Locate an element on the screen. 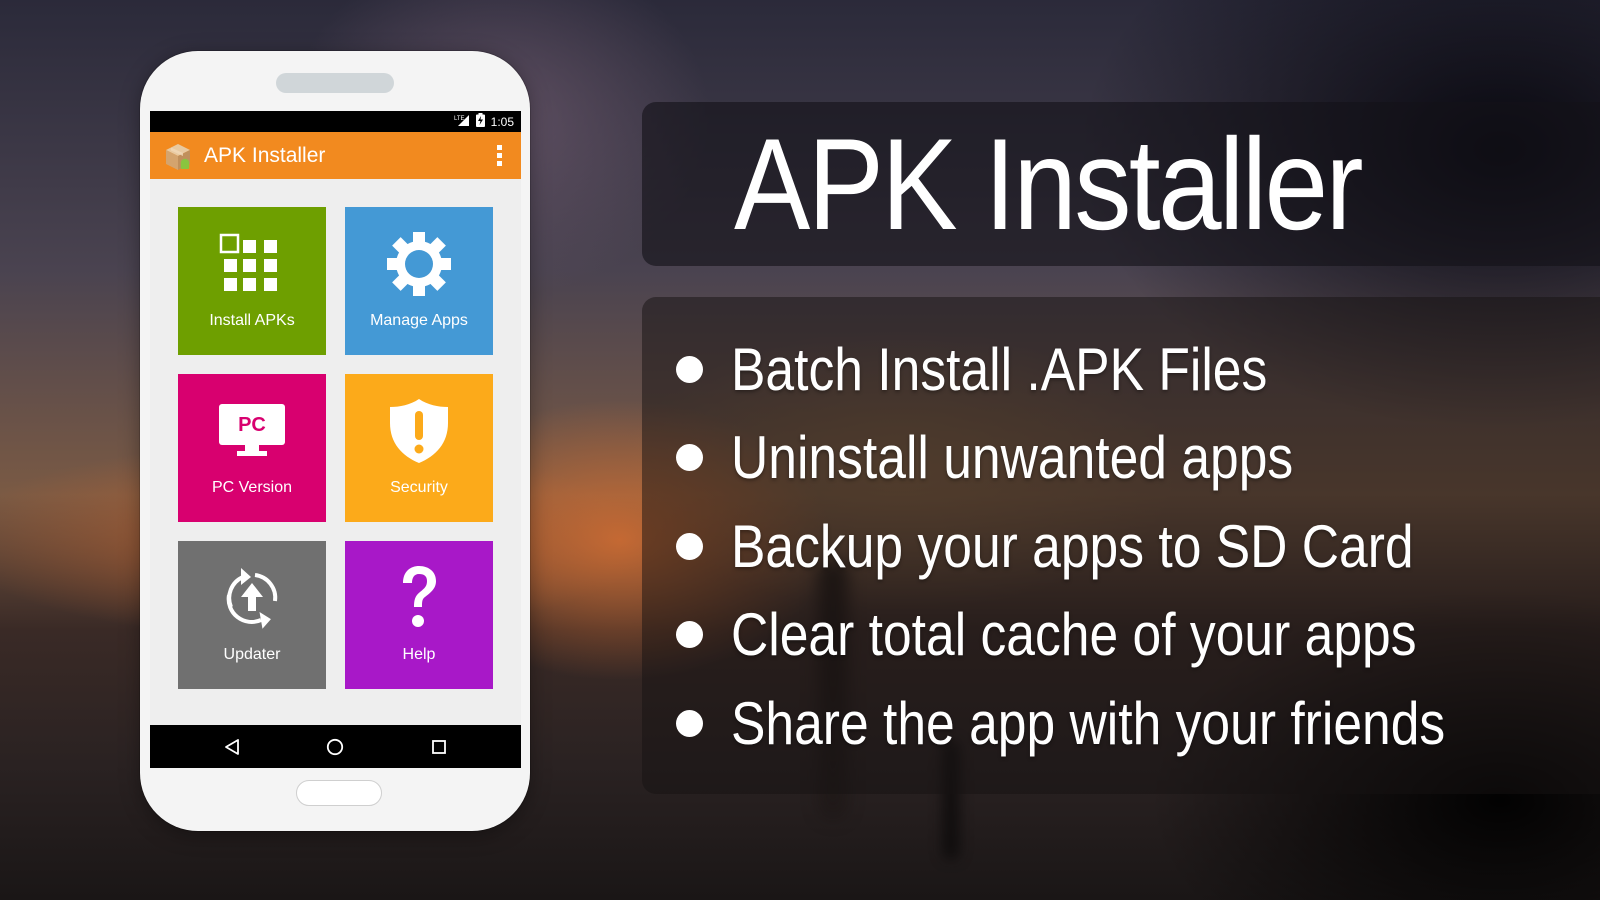  shield-alert-icon is located at coordinates (419, 431).